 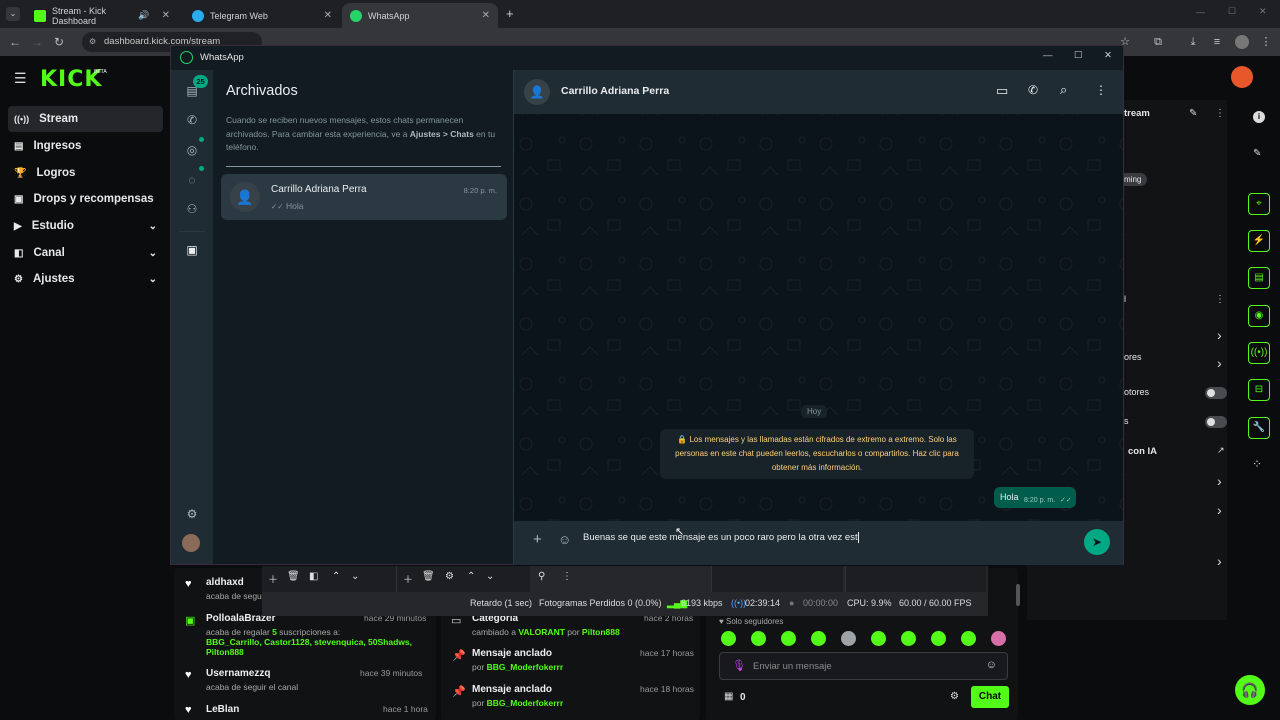 What do you see at coordinates (1097, 542) in the screenshot?
I see `send-button: ➤` at bounding box center [1097, 542].